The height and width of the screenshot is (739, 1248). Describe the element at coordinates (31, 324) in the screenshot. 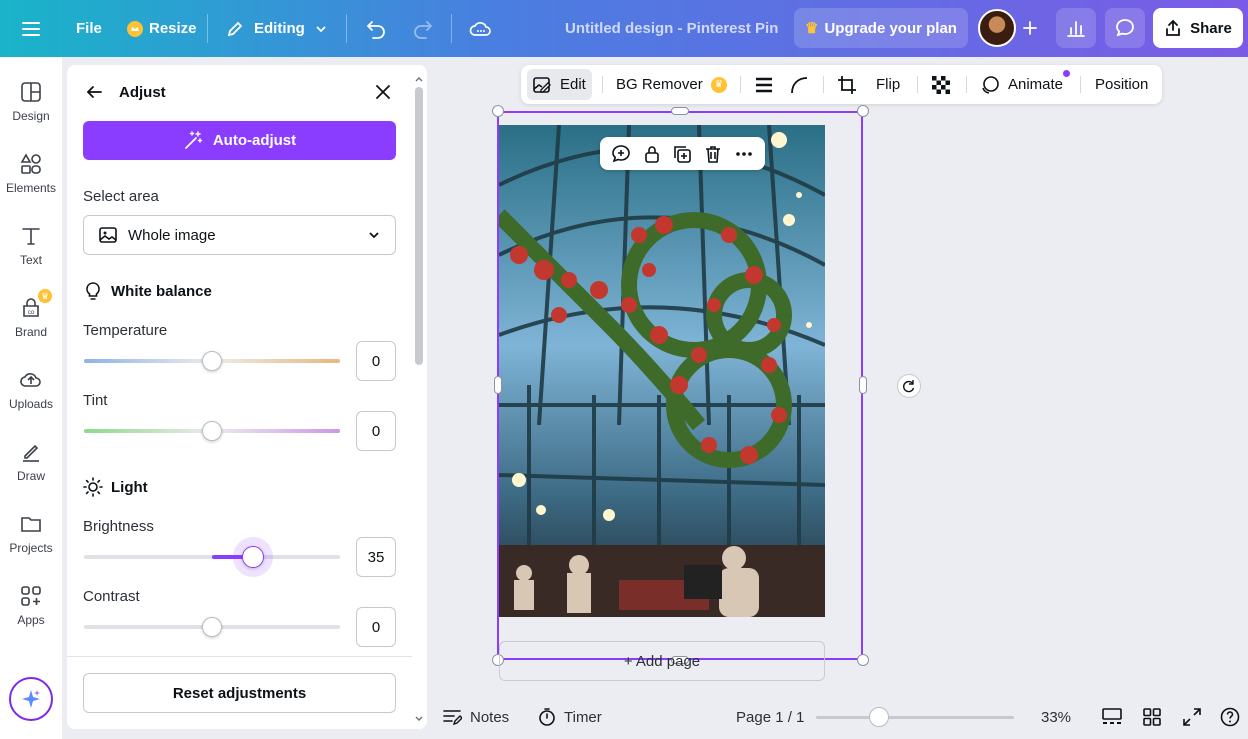

I see `rail-item-brand: co ♛ Brand` at that location.